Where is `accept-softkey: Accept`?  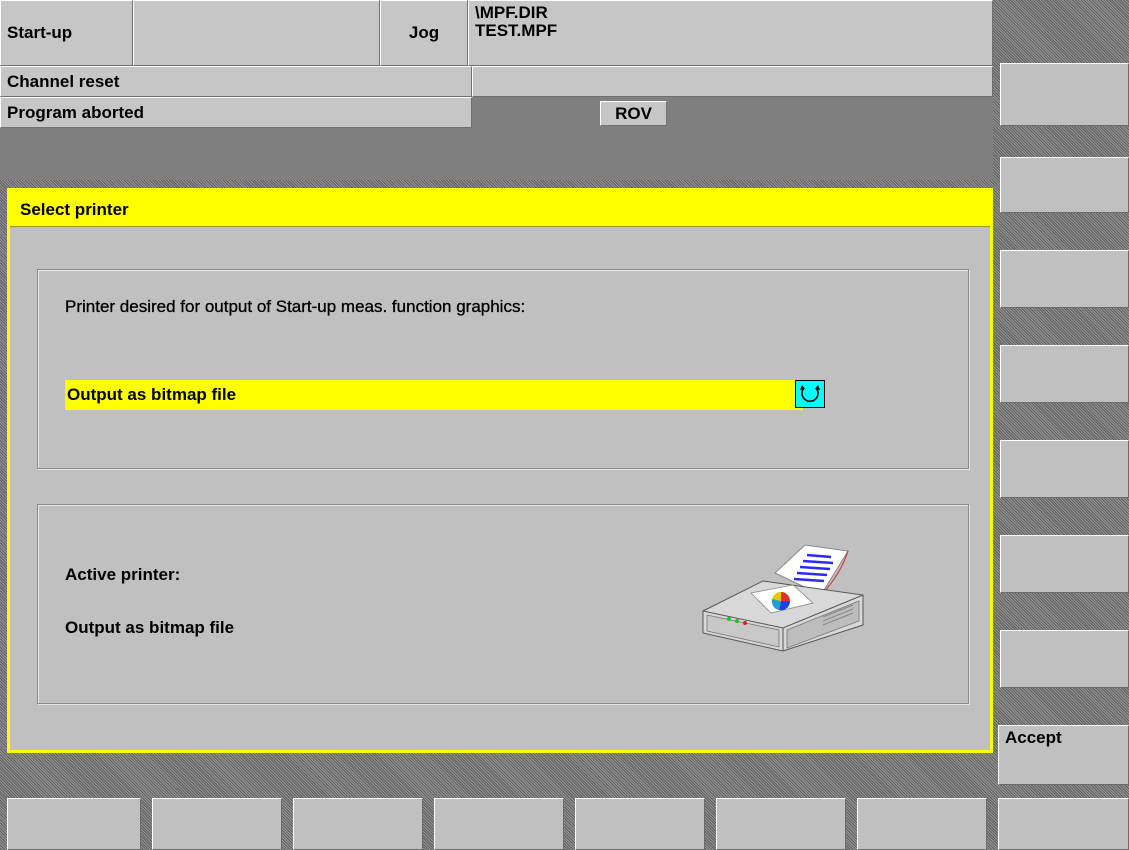 accept-softkey: Accept is located at coordinates (1063, 755).